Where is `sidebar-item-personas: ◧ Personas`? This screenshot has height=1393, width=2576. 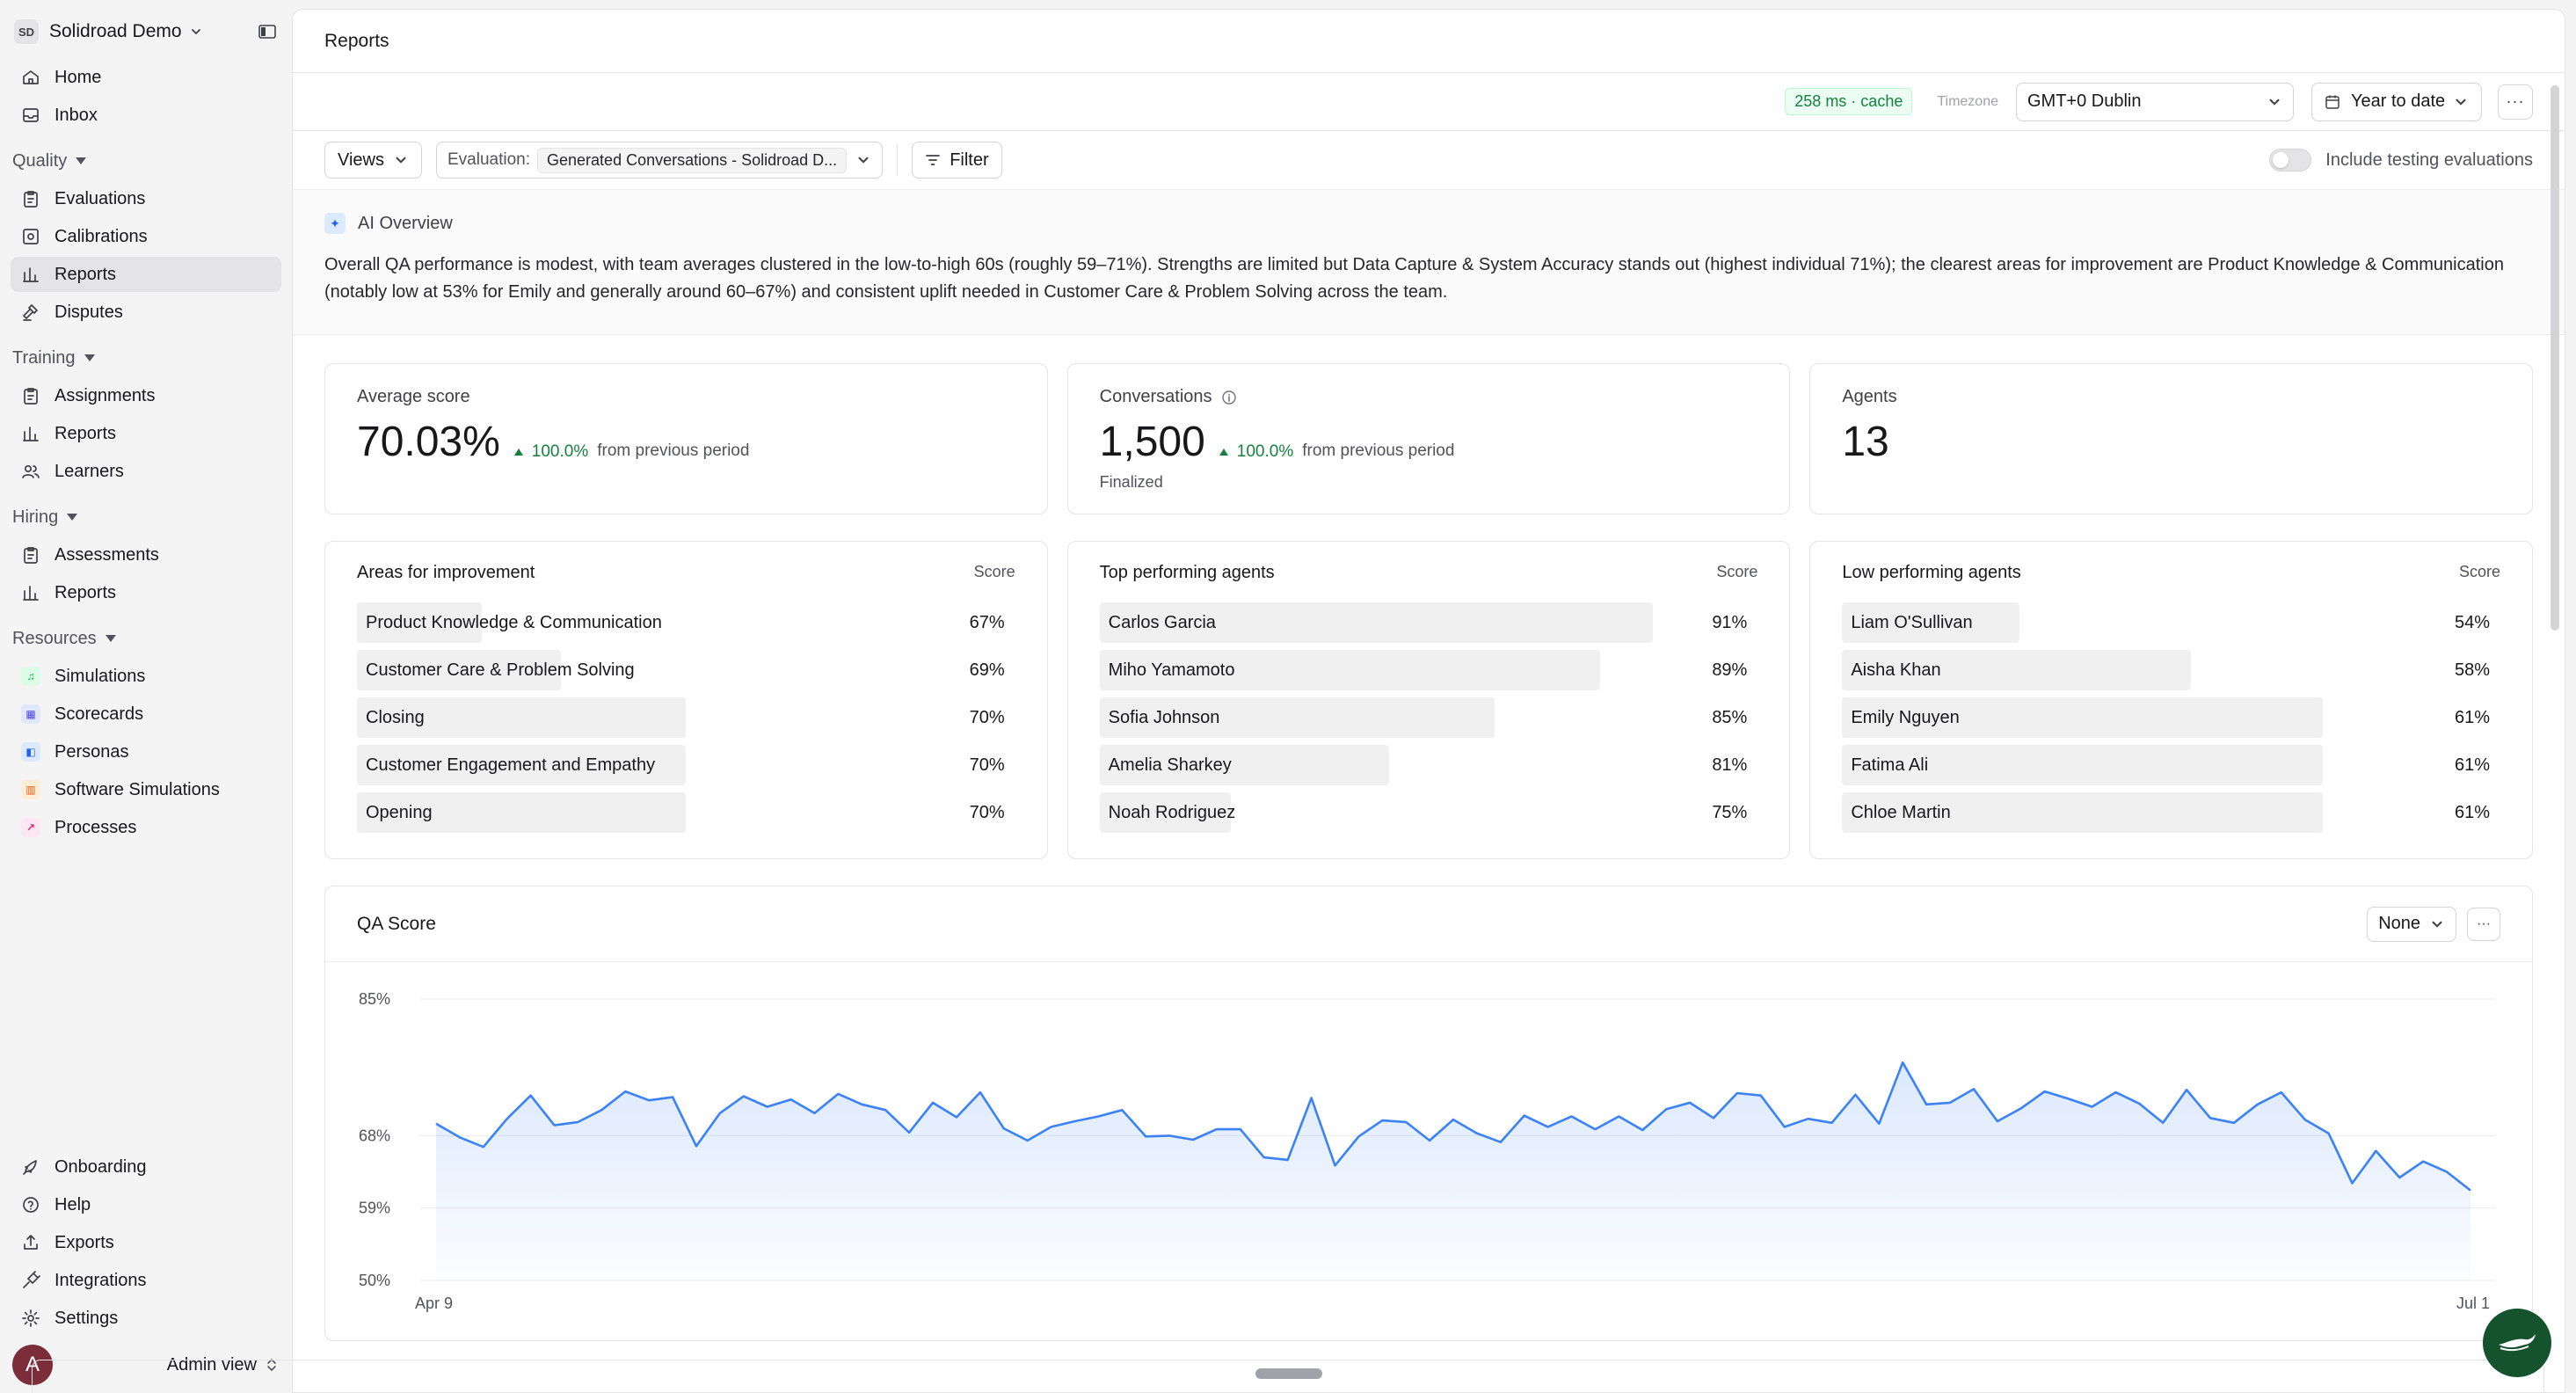 sidebar-item-personas: ◧ Personas is located at coordinates (146, 751).